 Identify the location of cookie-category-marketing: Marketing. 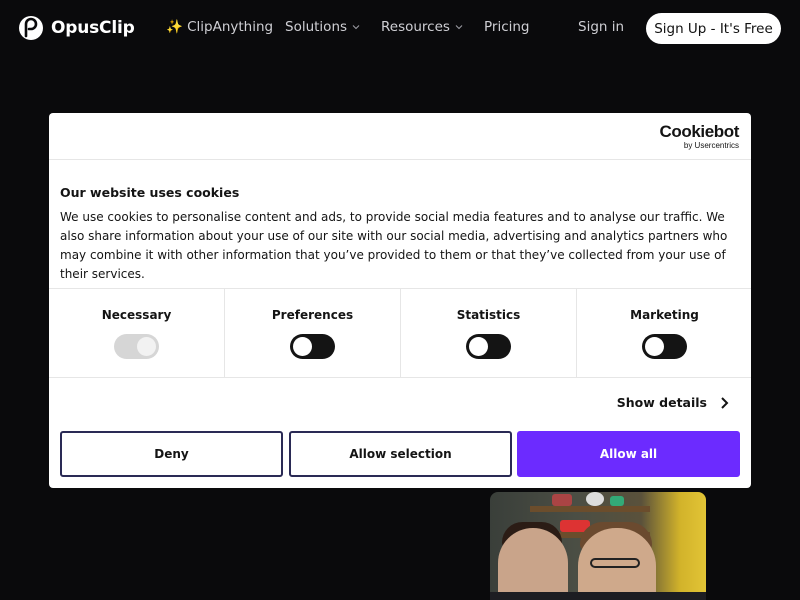
(664, 333).